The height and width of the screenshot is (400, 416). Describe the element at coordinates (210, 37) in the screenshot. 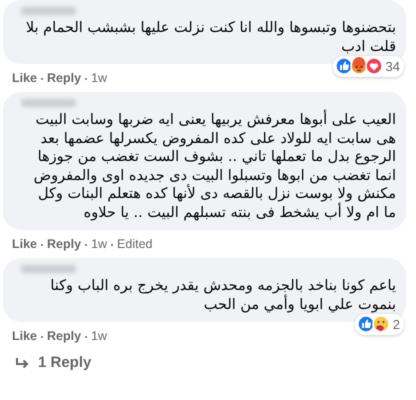

I see `comment-text: بتحضنوها وتبسوها والله انا كنت نزلت عليها بشبشب الحمام بلا قلت ادب` at that location.